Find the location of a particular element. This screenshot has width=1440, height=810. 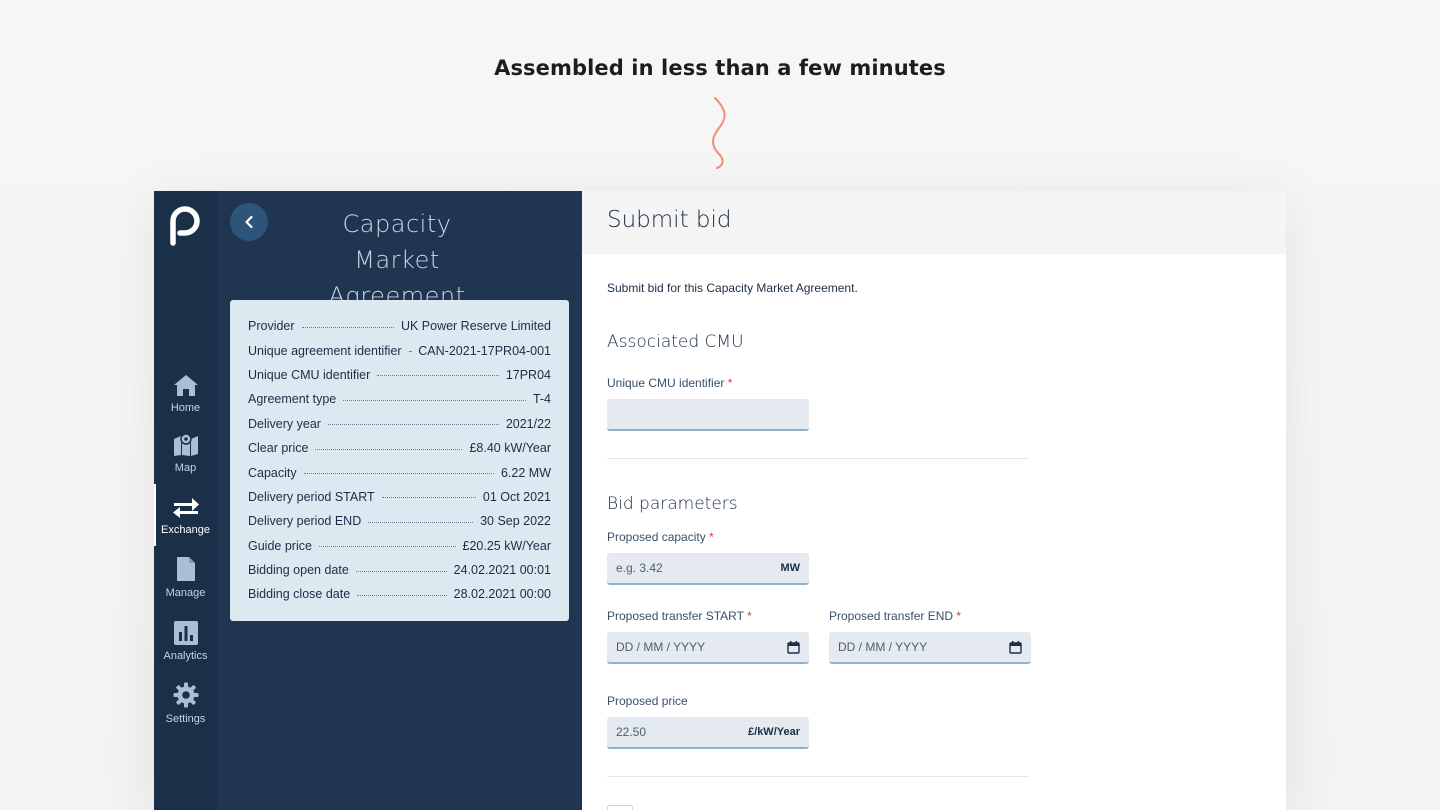

confirm-checkbox is located at coordinates (620, 807).